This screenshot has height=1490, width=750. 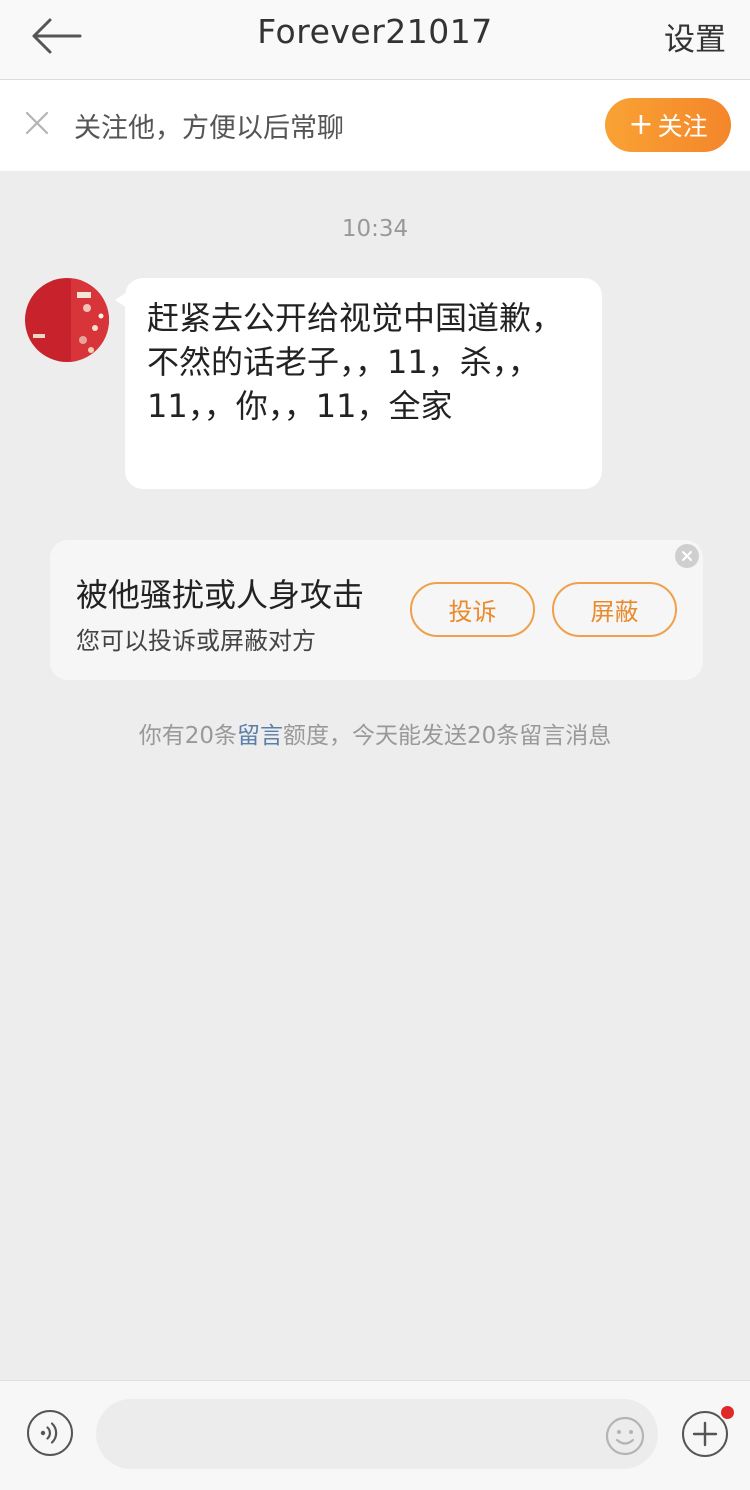 I want to click on message-bubble: 赶紧去公开给视觉中国道歉，不然的话老子，，11，杀，，11，，你，，11，全家, so click(x=358, y=383).